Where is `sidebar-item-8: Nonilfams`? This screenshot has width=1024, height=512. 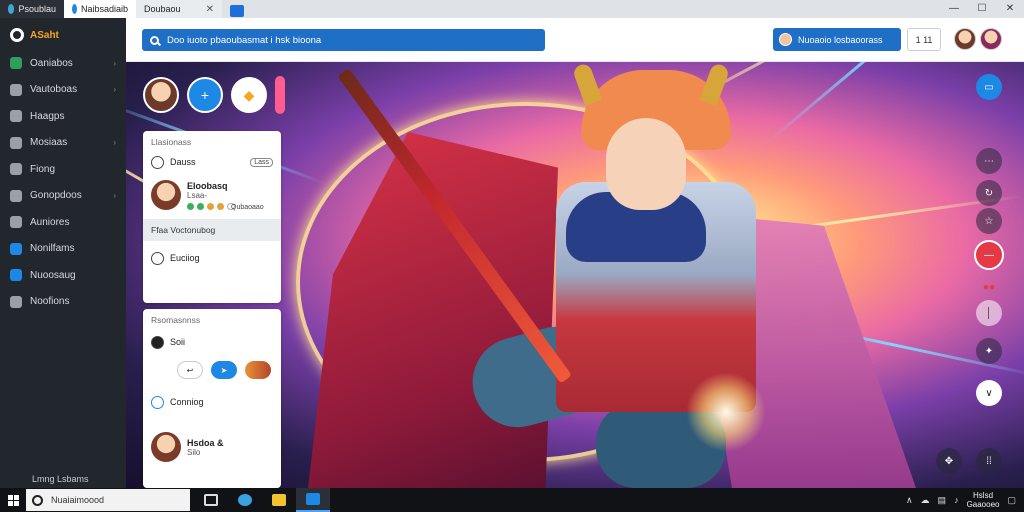 sidebar-item-8: Nonilfams is located at coordinates (63, 249).